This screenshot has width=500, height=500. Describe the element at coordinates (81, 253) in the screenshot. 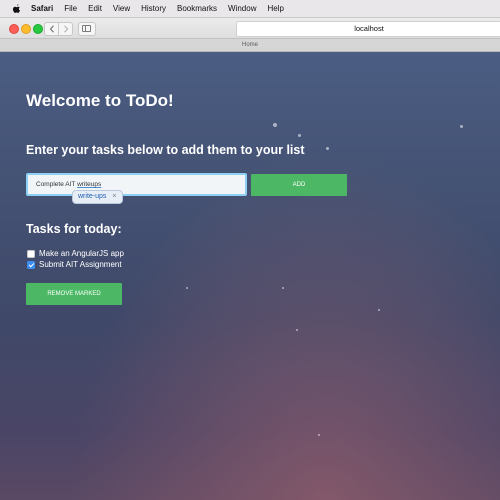

I see `task-label: Make an AngularJS app` at that location.